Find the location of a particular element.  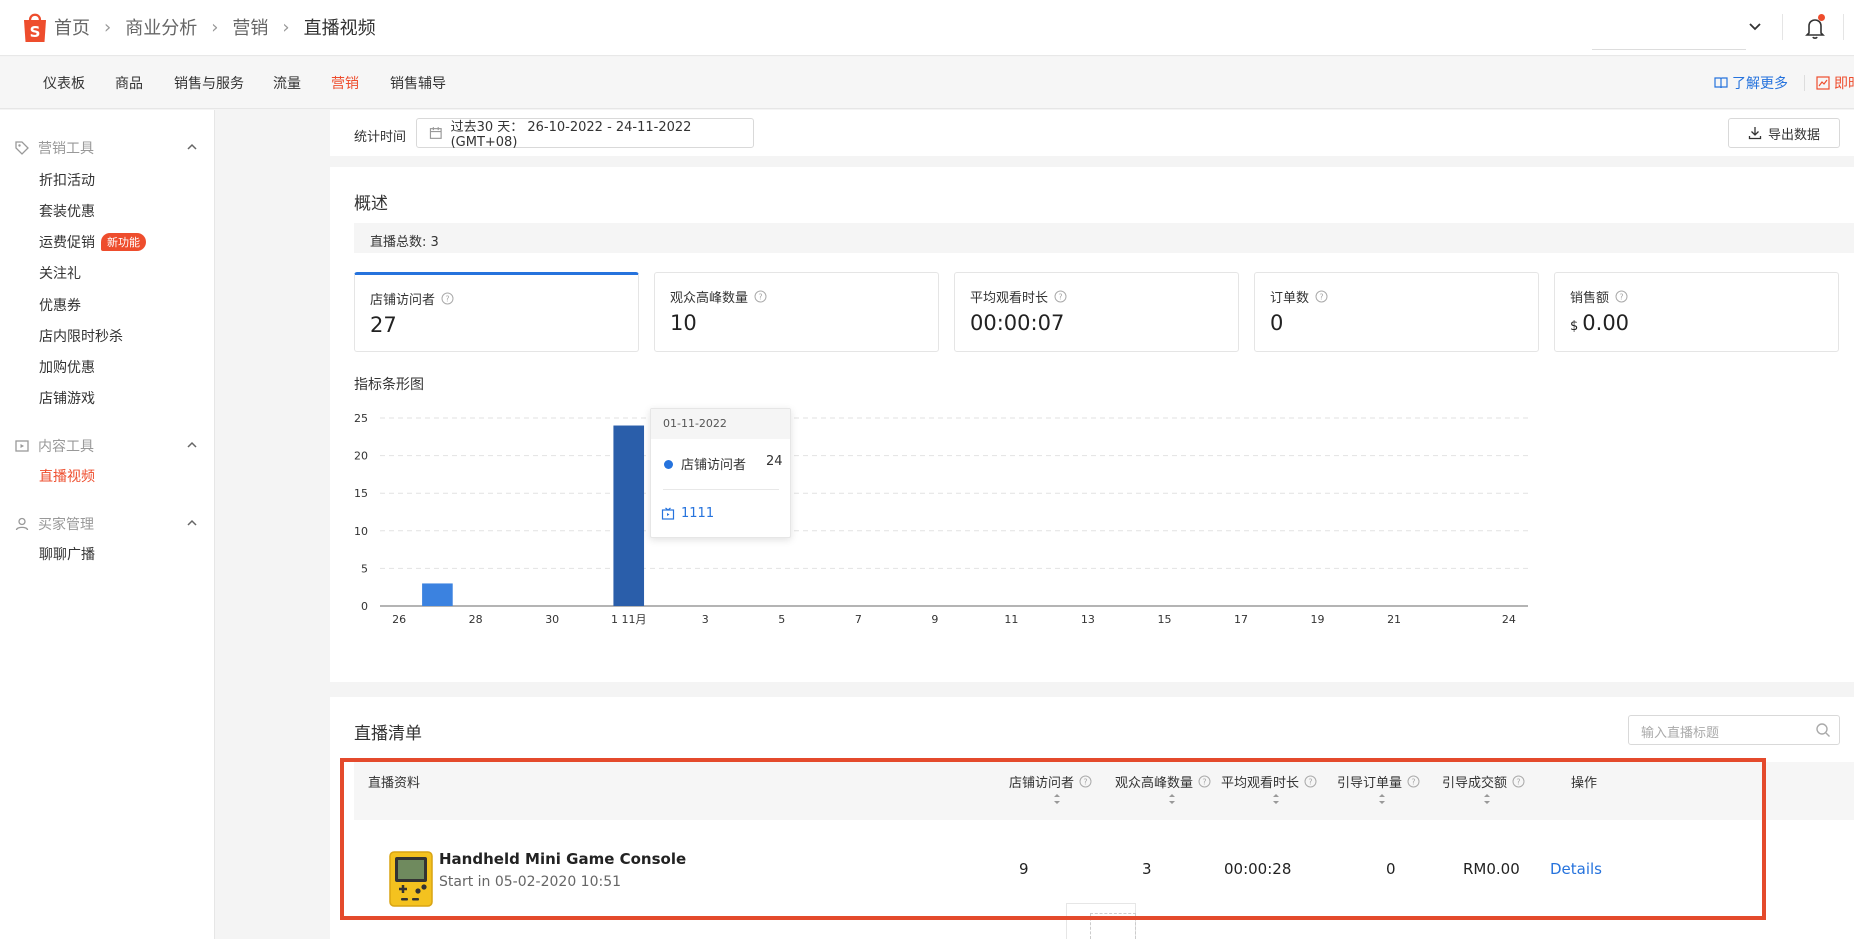

shopee-logo-icon: S is located at coordinates (35, 27).